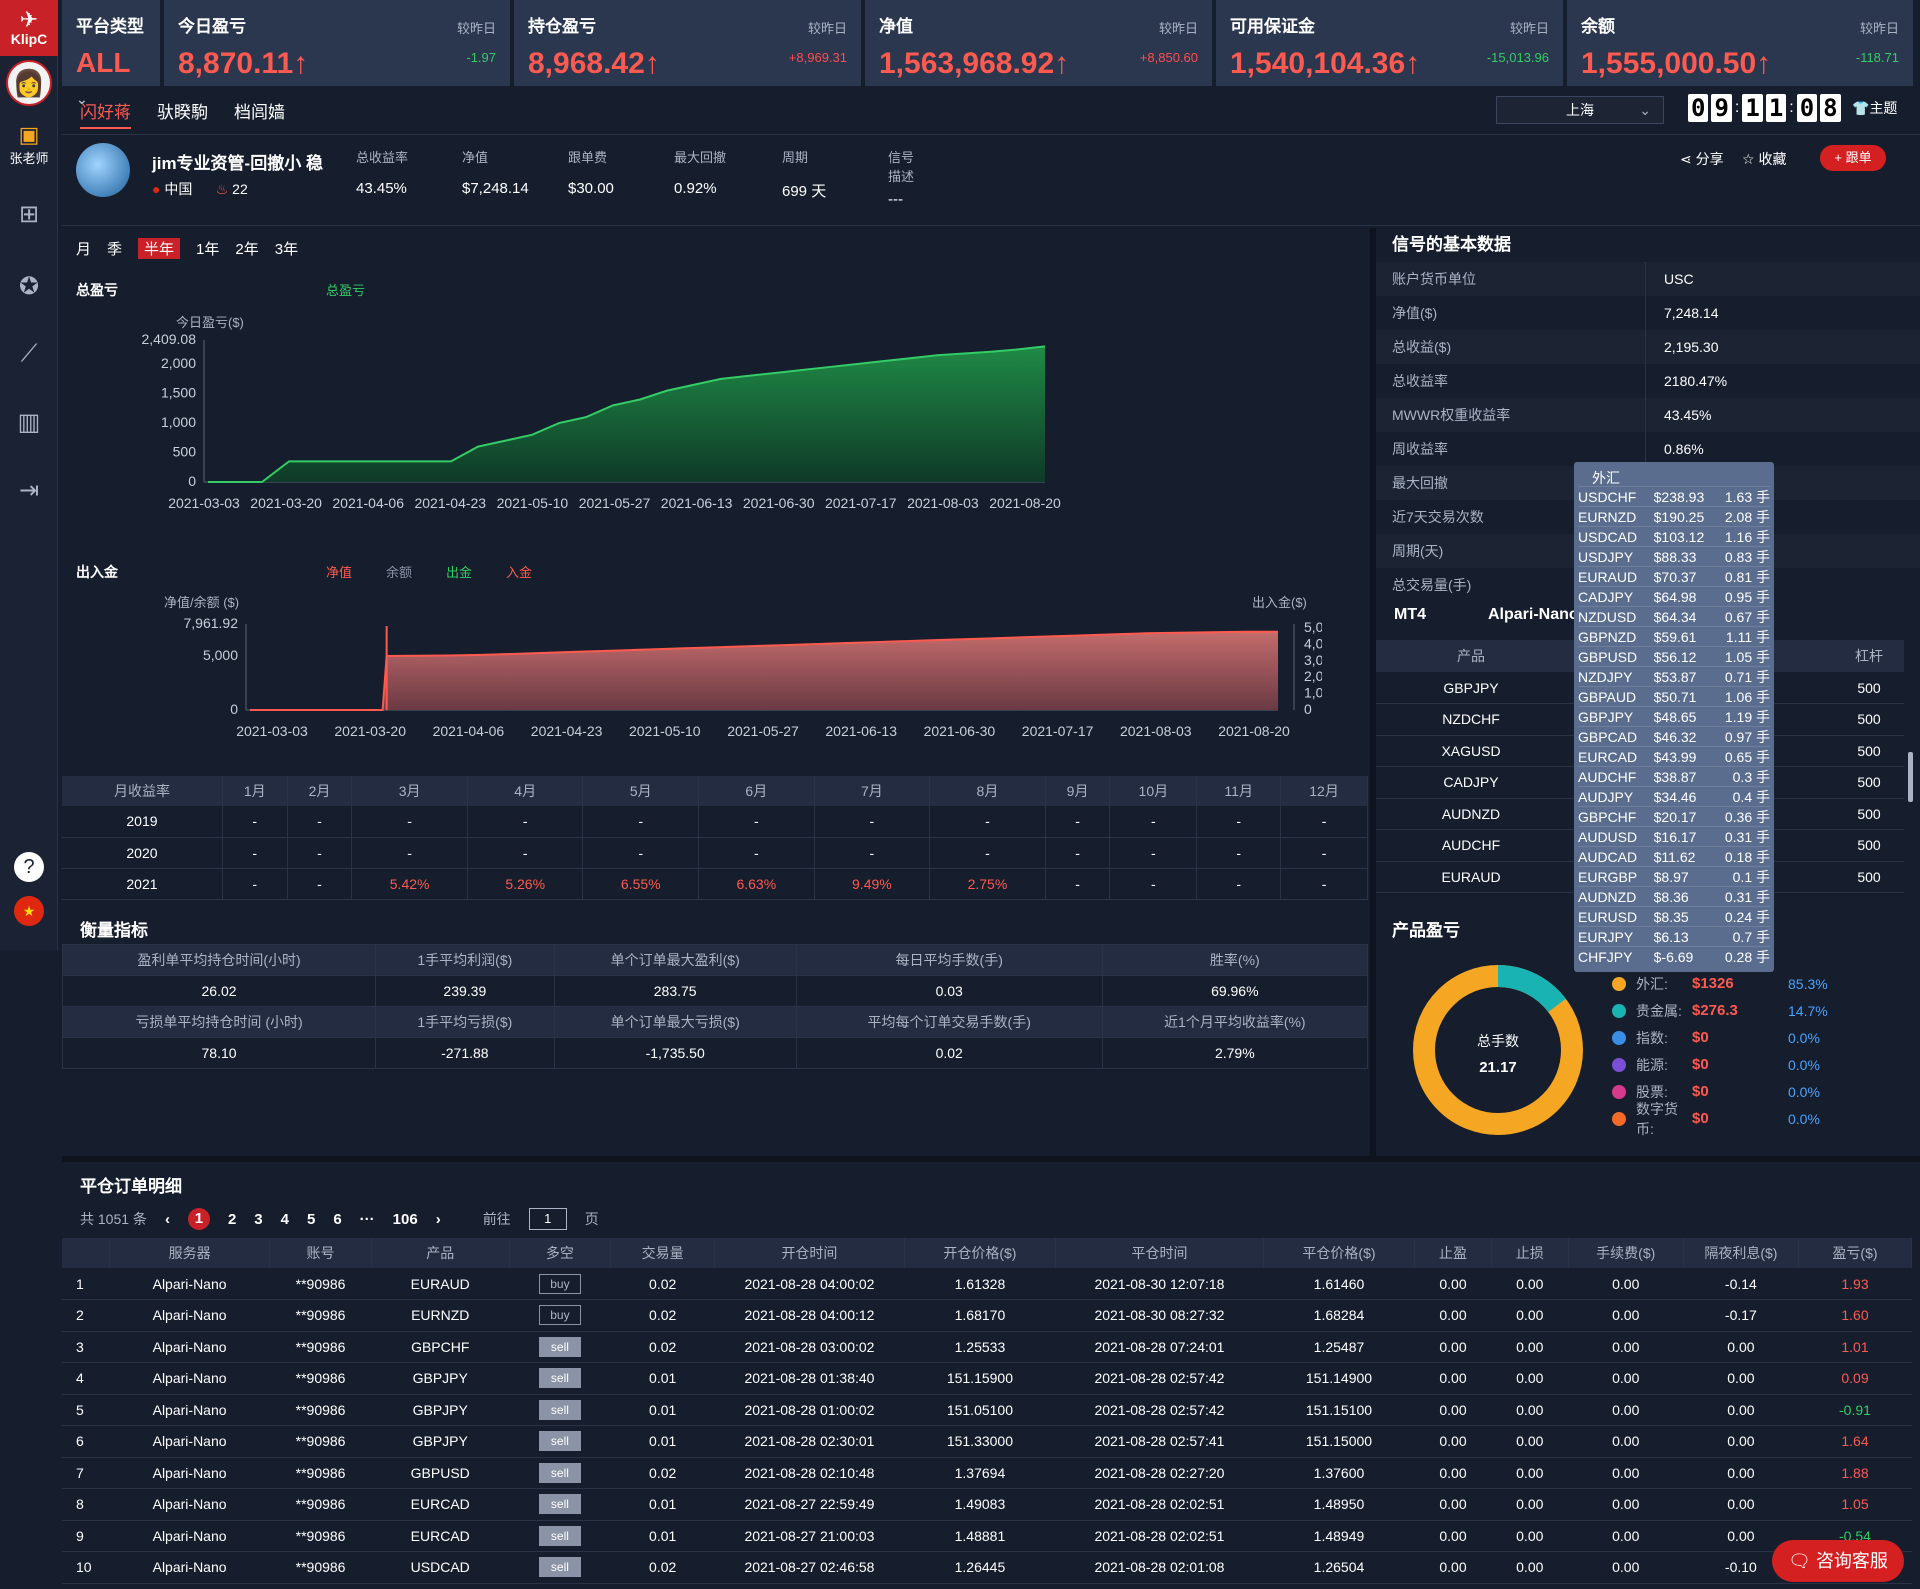 This screenshot has width=1920, height=1589. What do you see at coordinates (1675, 597) in the screenshot?
I see `tooltip-cell: $64.98` at bounding box center [1675, 597].